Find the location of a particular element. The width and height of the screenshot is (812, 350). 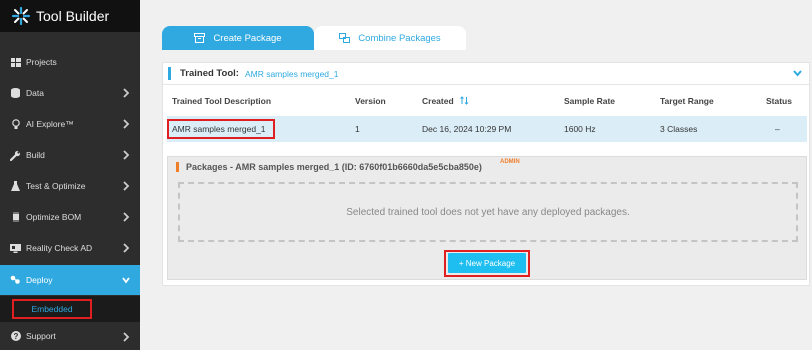

sidebar-subitem-label: Embedded is located at coordinates (52, 309).